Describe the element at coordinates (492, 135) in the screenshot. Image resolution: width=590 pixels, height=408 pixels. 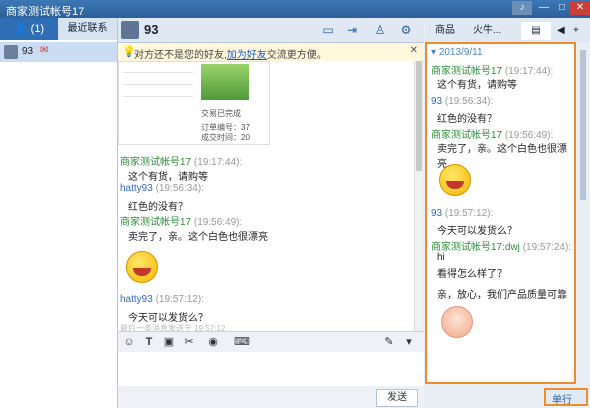
I see `history-sender: 商家测试帐号17 (19:56:49):` at that location.